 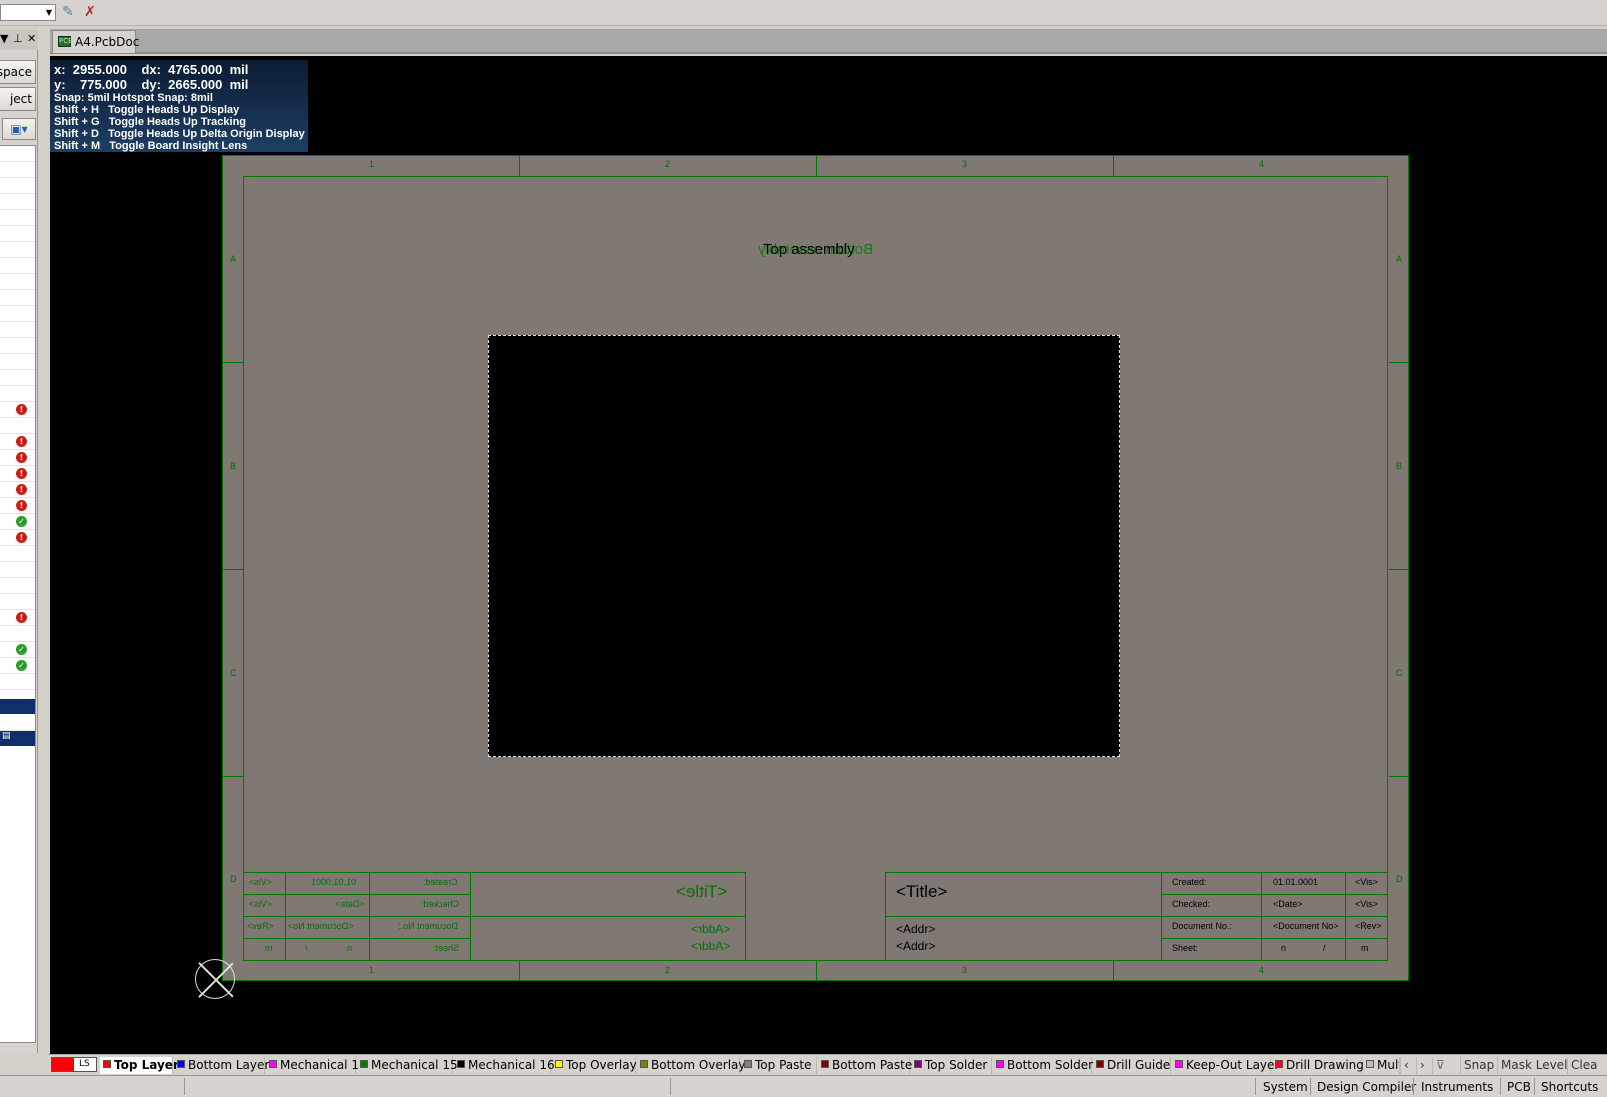 I want to click on panel-options-icon: ▣▾, so click(x=19, y=129).